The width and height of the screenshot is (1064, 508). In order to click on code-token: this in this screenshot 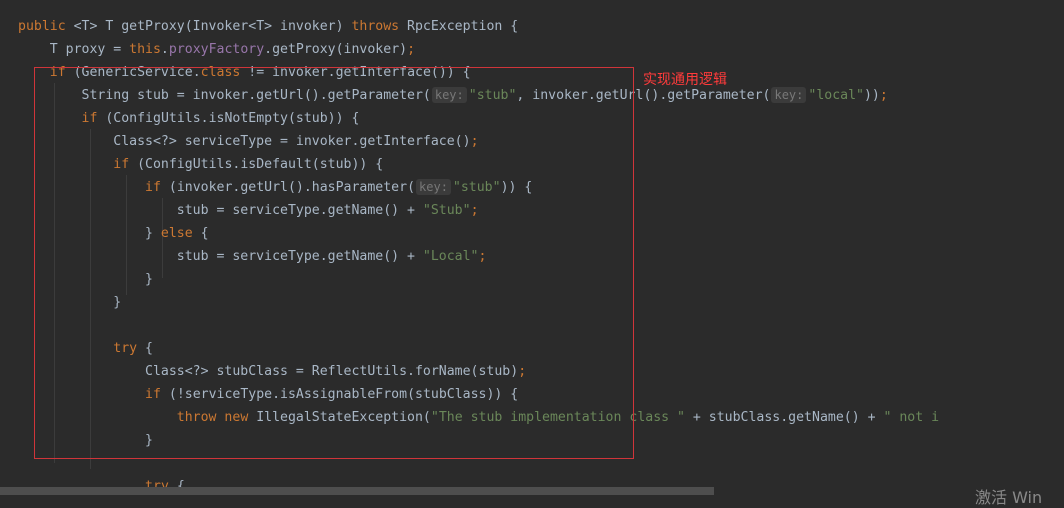, I will do `click(145, 49)`.